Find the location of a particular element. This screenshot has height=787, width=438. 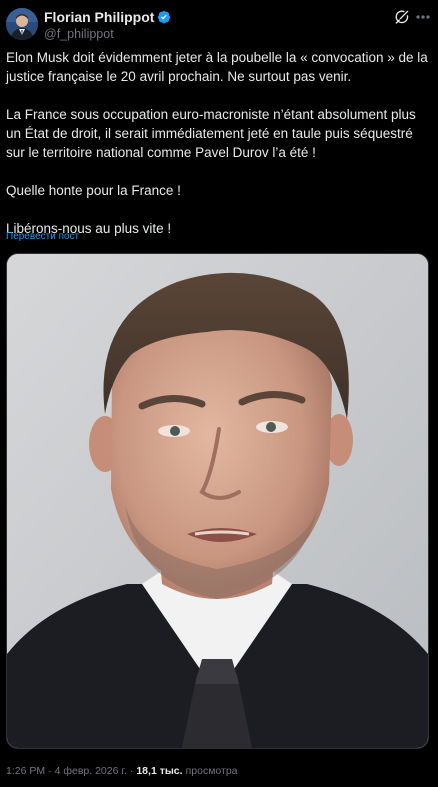

grok-icon is located at coordinates (402, 17).